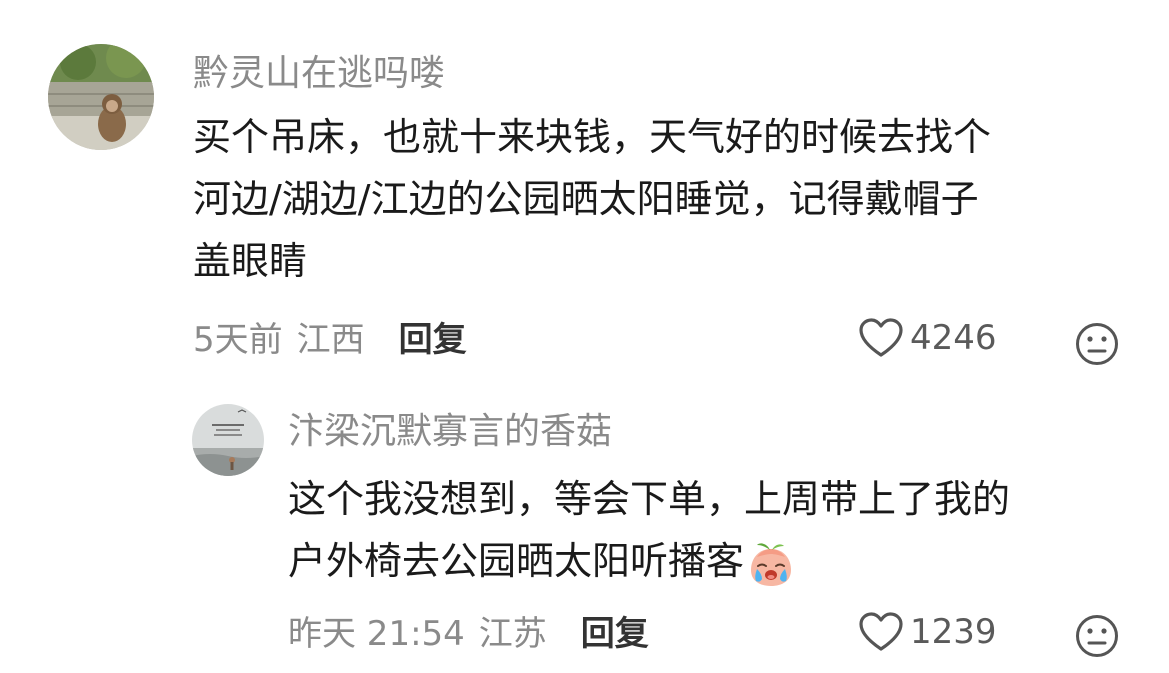  What do you see at coordinates (238, 340) in the screenshot?
I see `comment-time: 5天前` at bounding box center [238, 340].